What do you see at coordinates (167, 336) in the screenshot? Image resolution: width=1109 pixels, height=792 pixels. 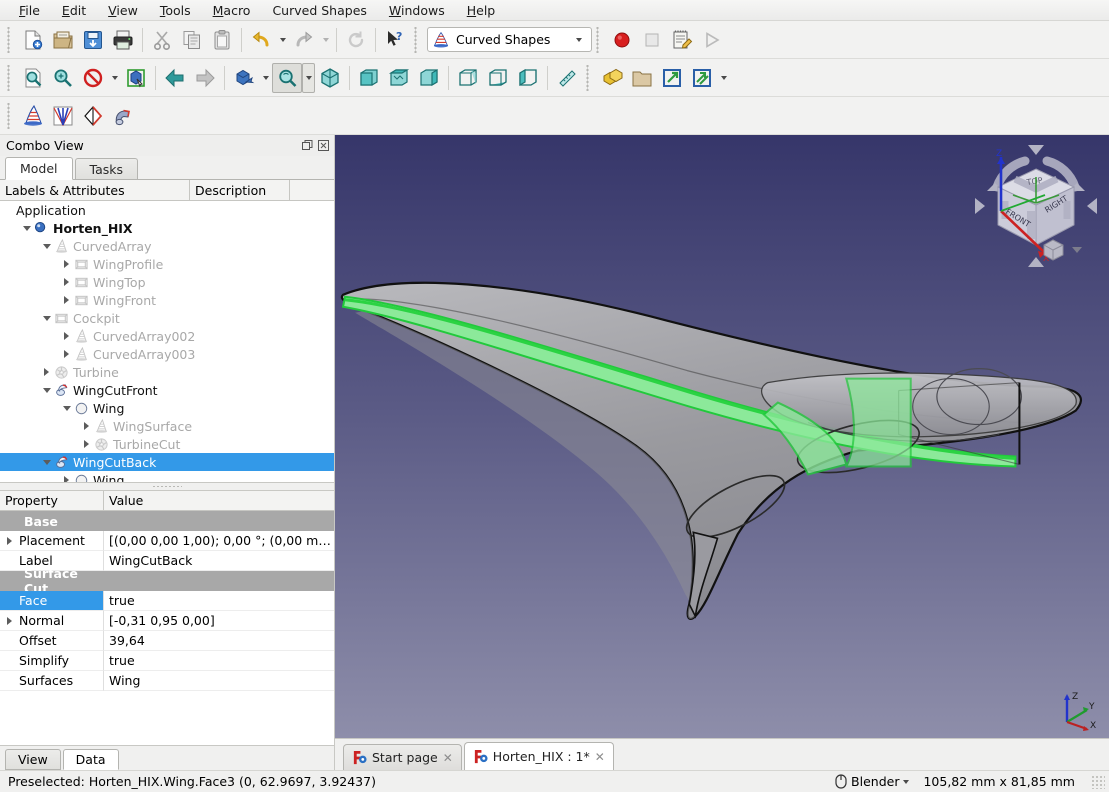 I see `tree-item-curvedarray002: CurvedArray002` at bounding box center [167, 336].